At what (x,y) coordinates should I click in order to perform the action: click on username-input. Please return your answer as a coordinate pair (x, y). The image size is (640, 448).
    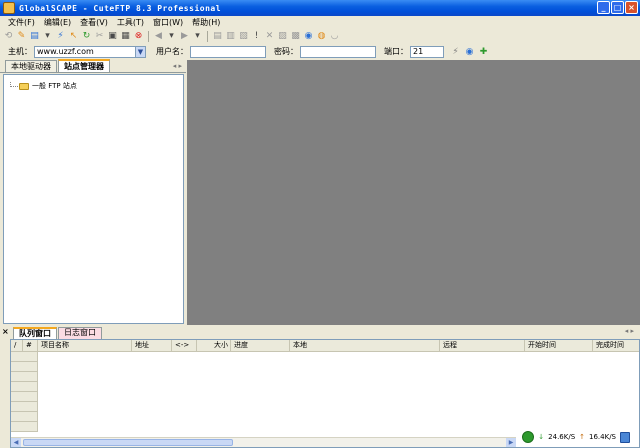
    Looking at the image, I should click on (228, 51).